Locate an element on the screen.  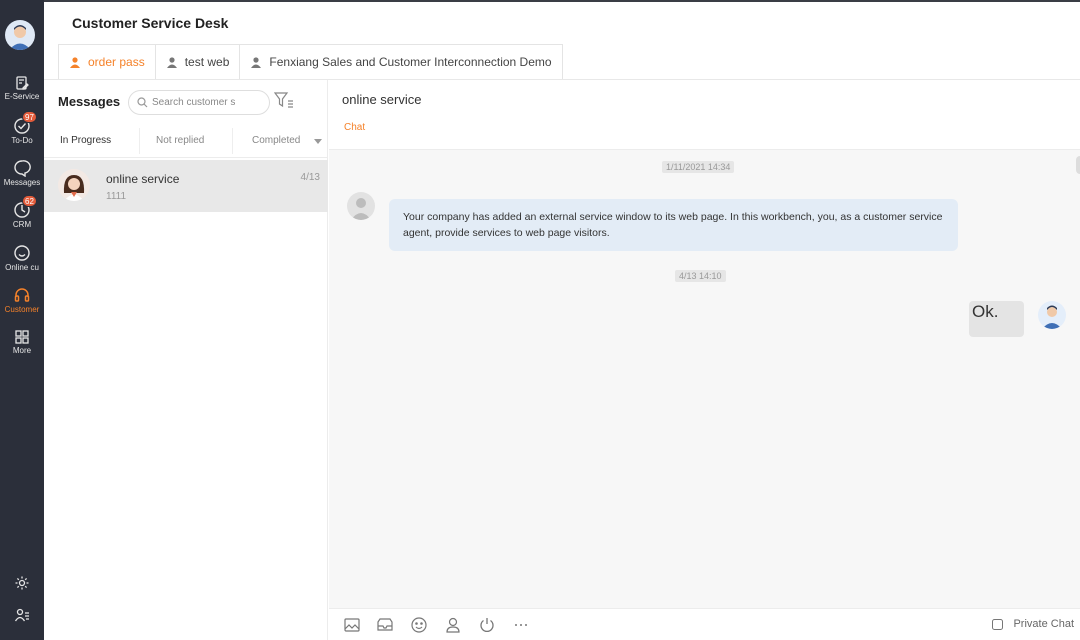
rail-item-messages: Messages is located at coordinates (22, 179).